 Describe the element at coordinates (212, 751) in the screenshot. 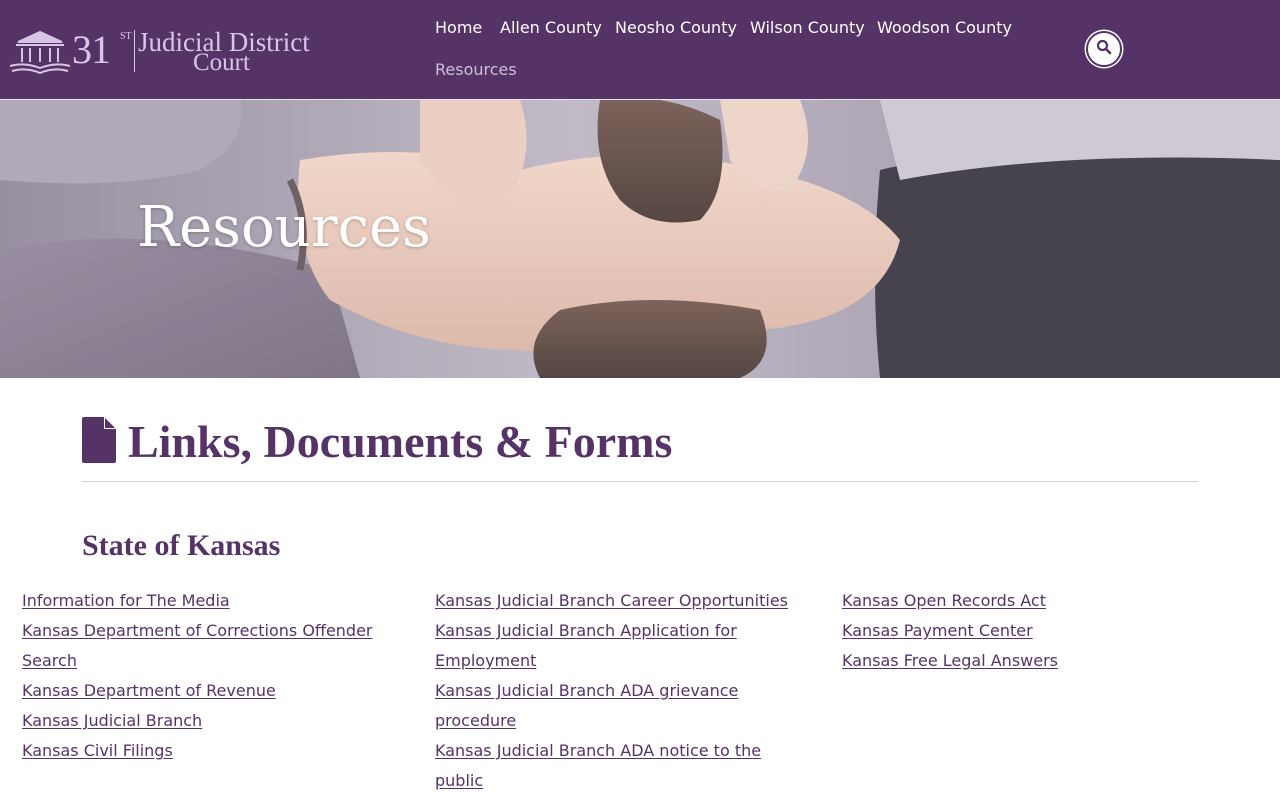

I see `link-kansas-civil-filings: Kansas Civil Filings` at that location.